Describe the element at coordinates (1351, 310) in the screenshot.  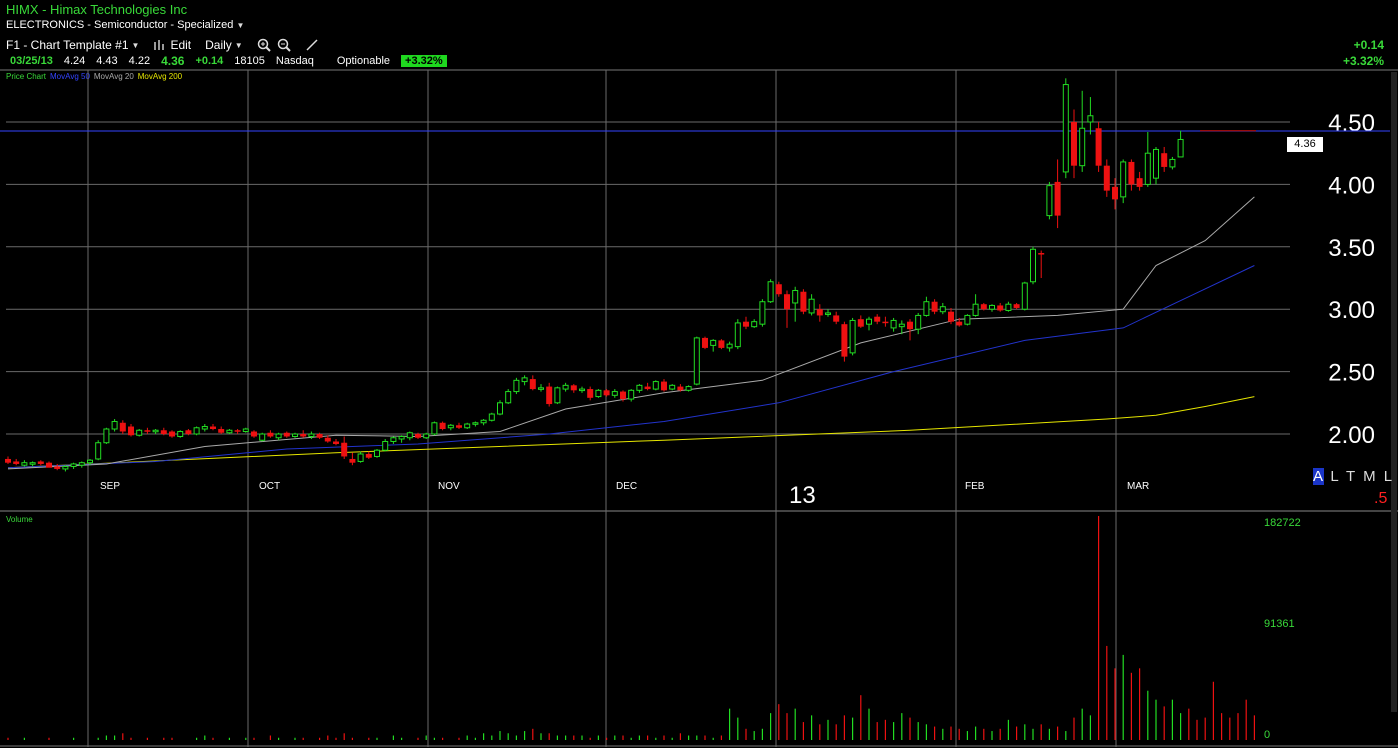
I see `price-tick-label: 3.00` at that location.